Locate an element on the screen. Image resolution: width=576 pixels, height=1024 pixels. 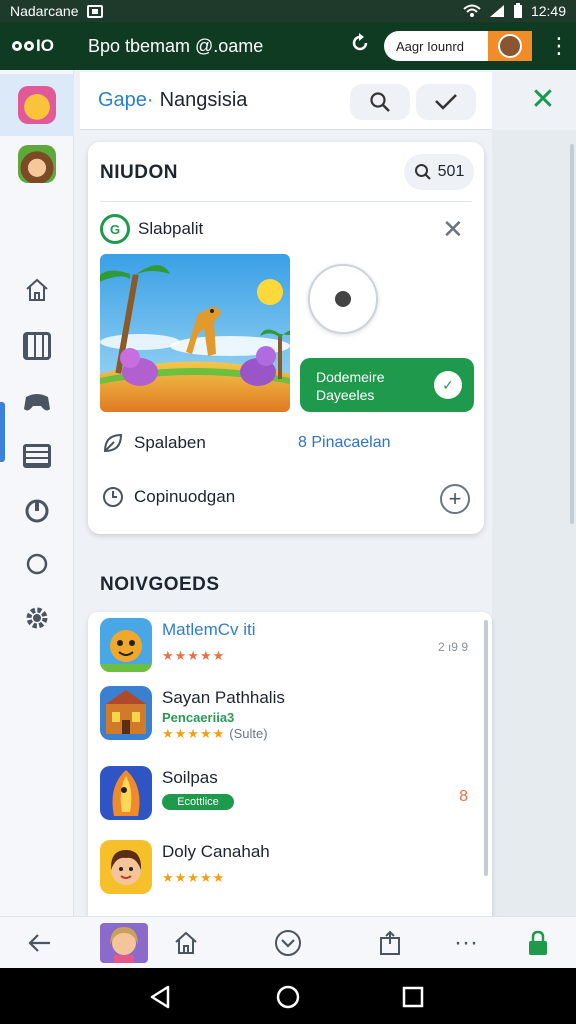
sidebar-item-game-app is located at coordinates (37, 105).